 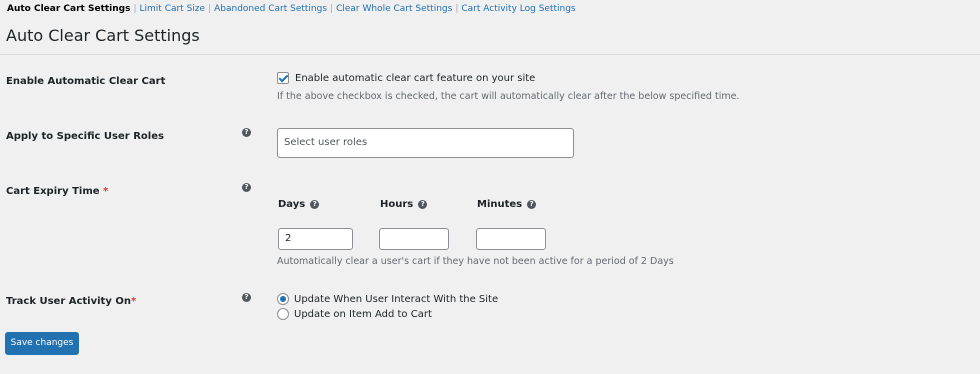 What do you see at coordinates (394, 9) in the screenshot?
I see `subnav-link-clear-whole-cart: Clear Whole Cart Settings` at bounding box center [394, 9].